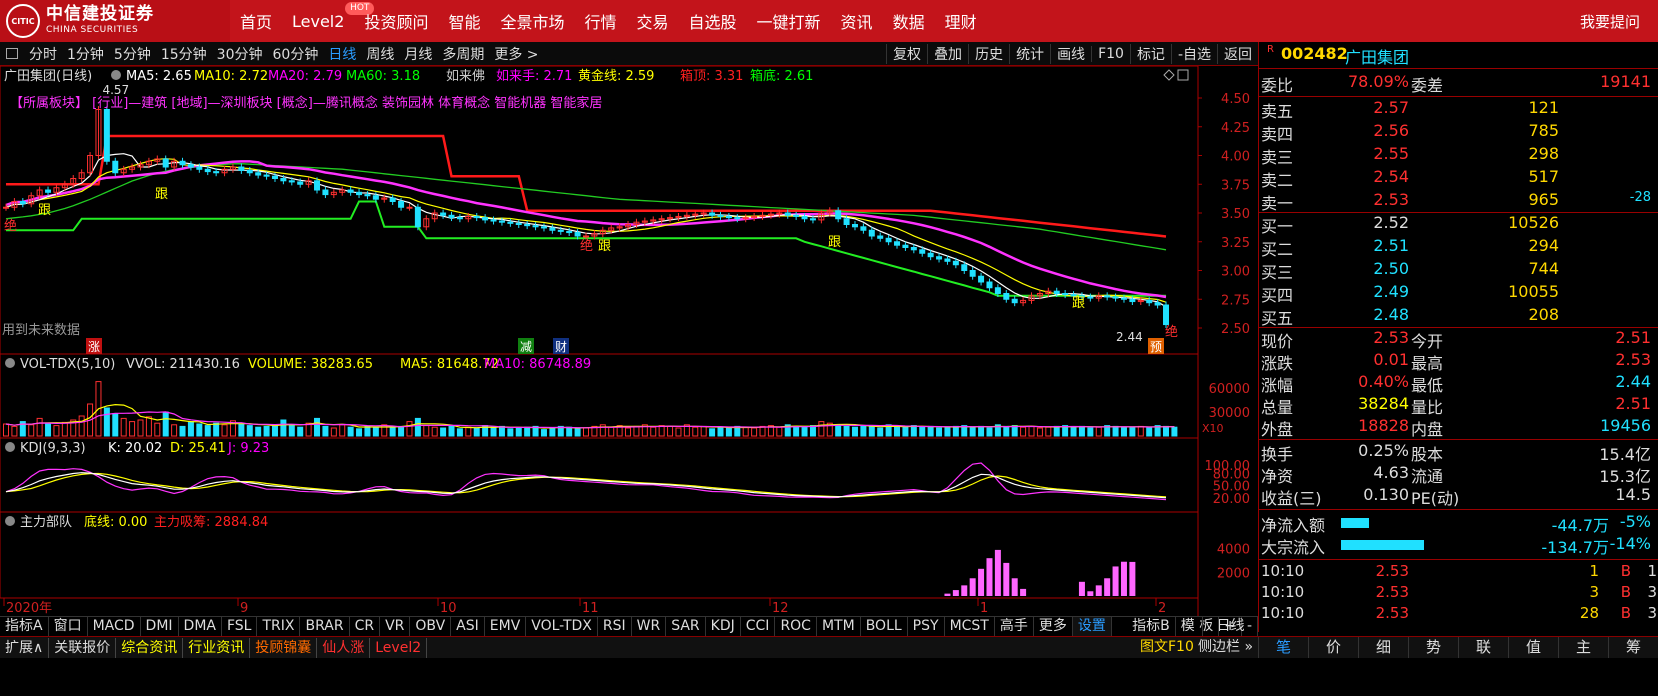 The height and width of the screenshot is (696, 1658). Describe the element at coordinates (342, 54) in the screenshot. I see `period-tab-6: 日线` at that location.